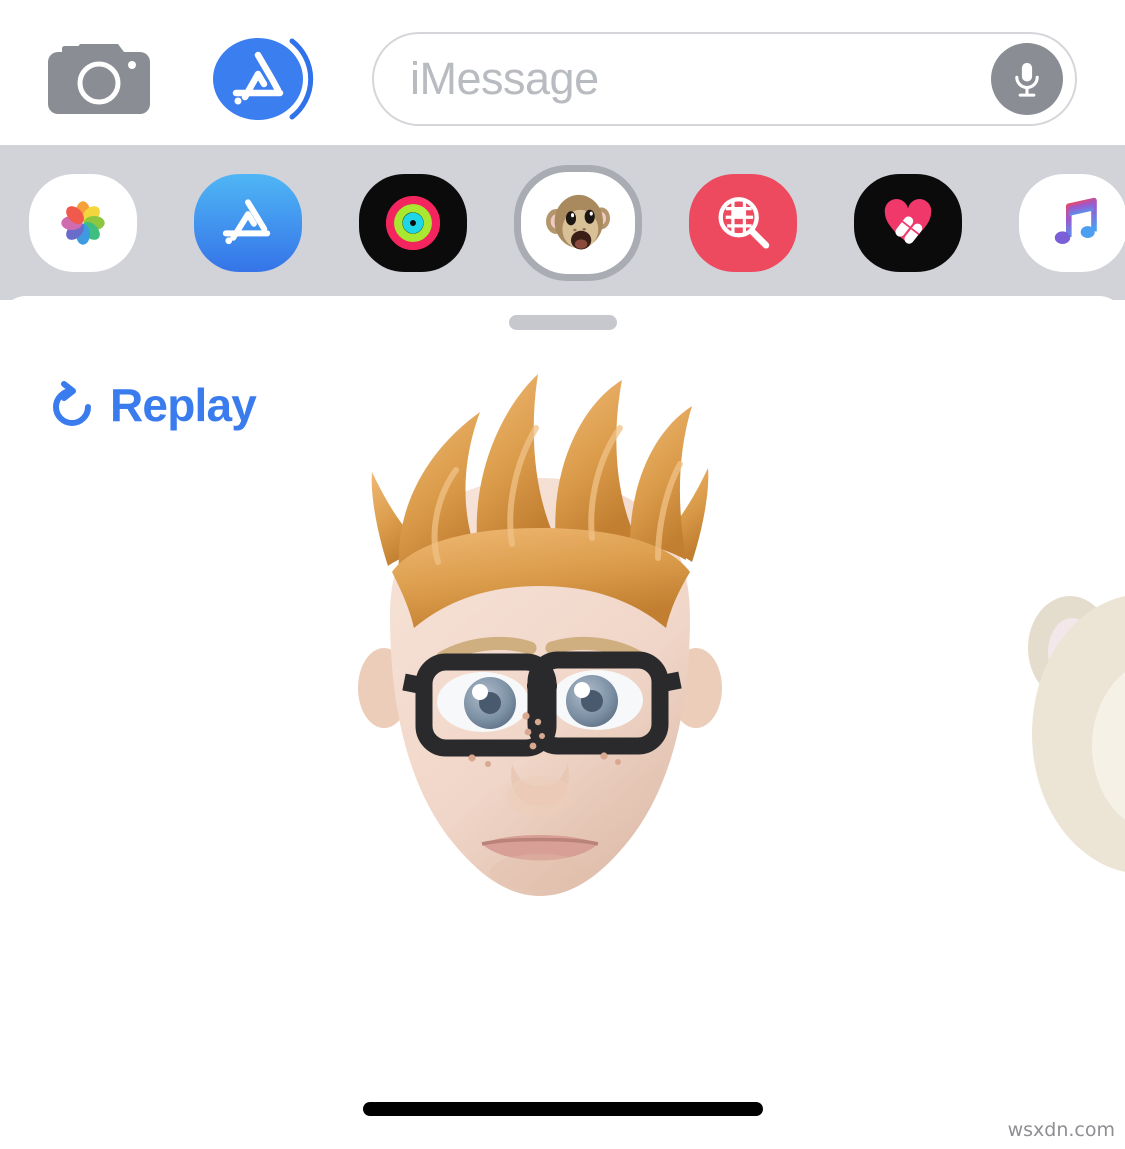  I want to click on activity-rings-icon, so click(412, 222).